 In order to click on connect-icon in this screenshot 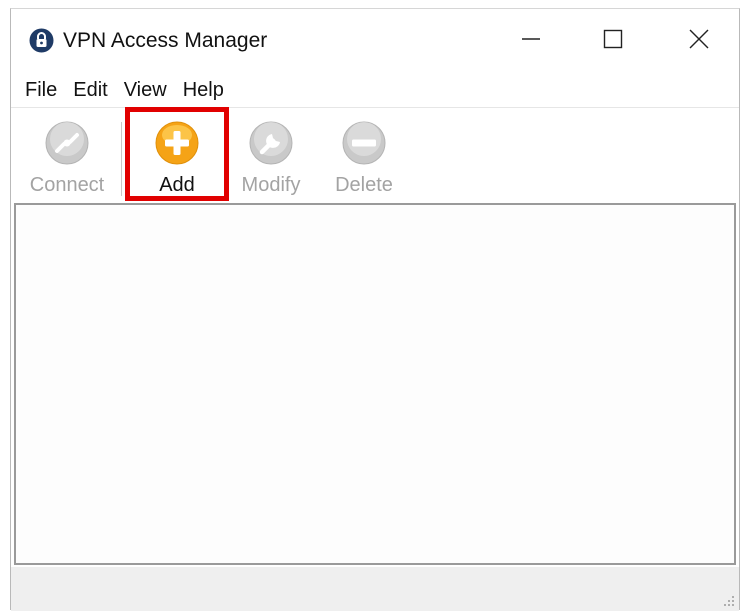, I will do `click(67, 143)`.